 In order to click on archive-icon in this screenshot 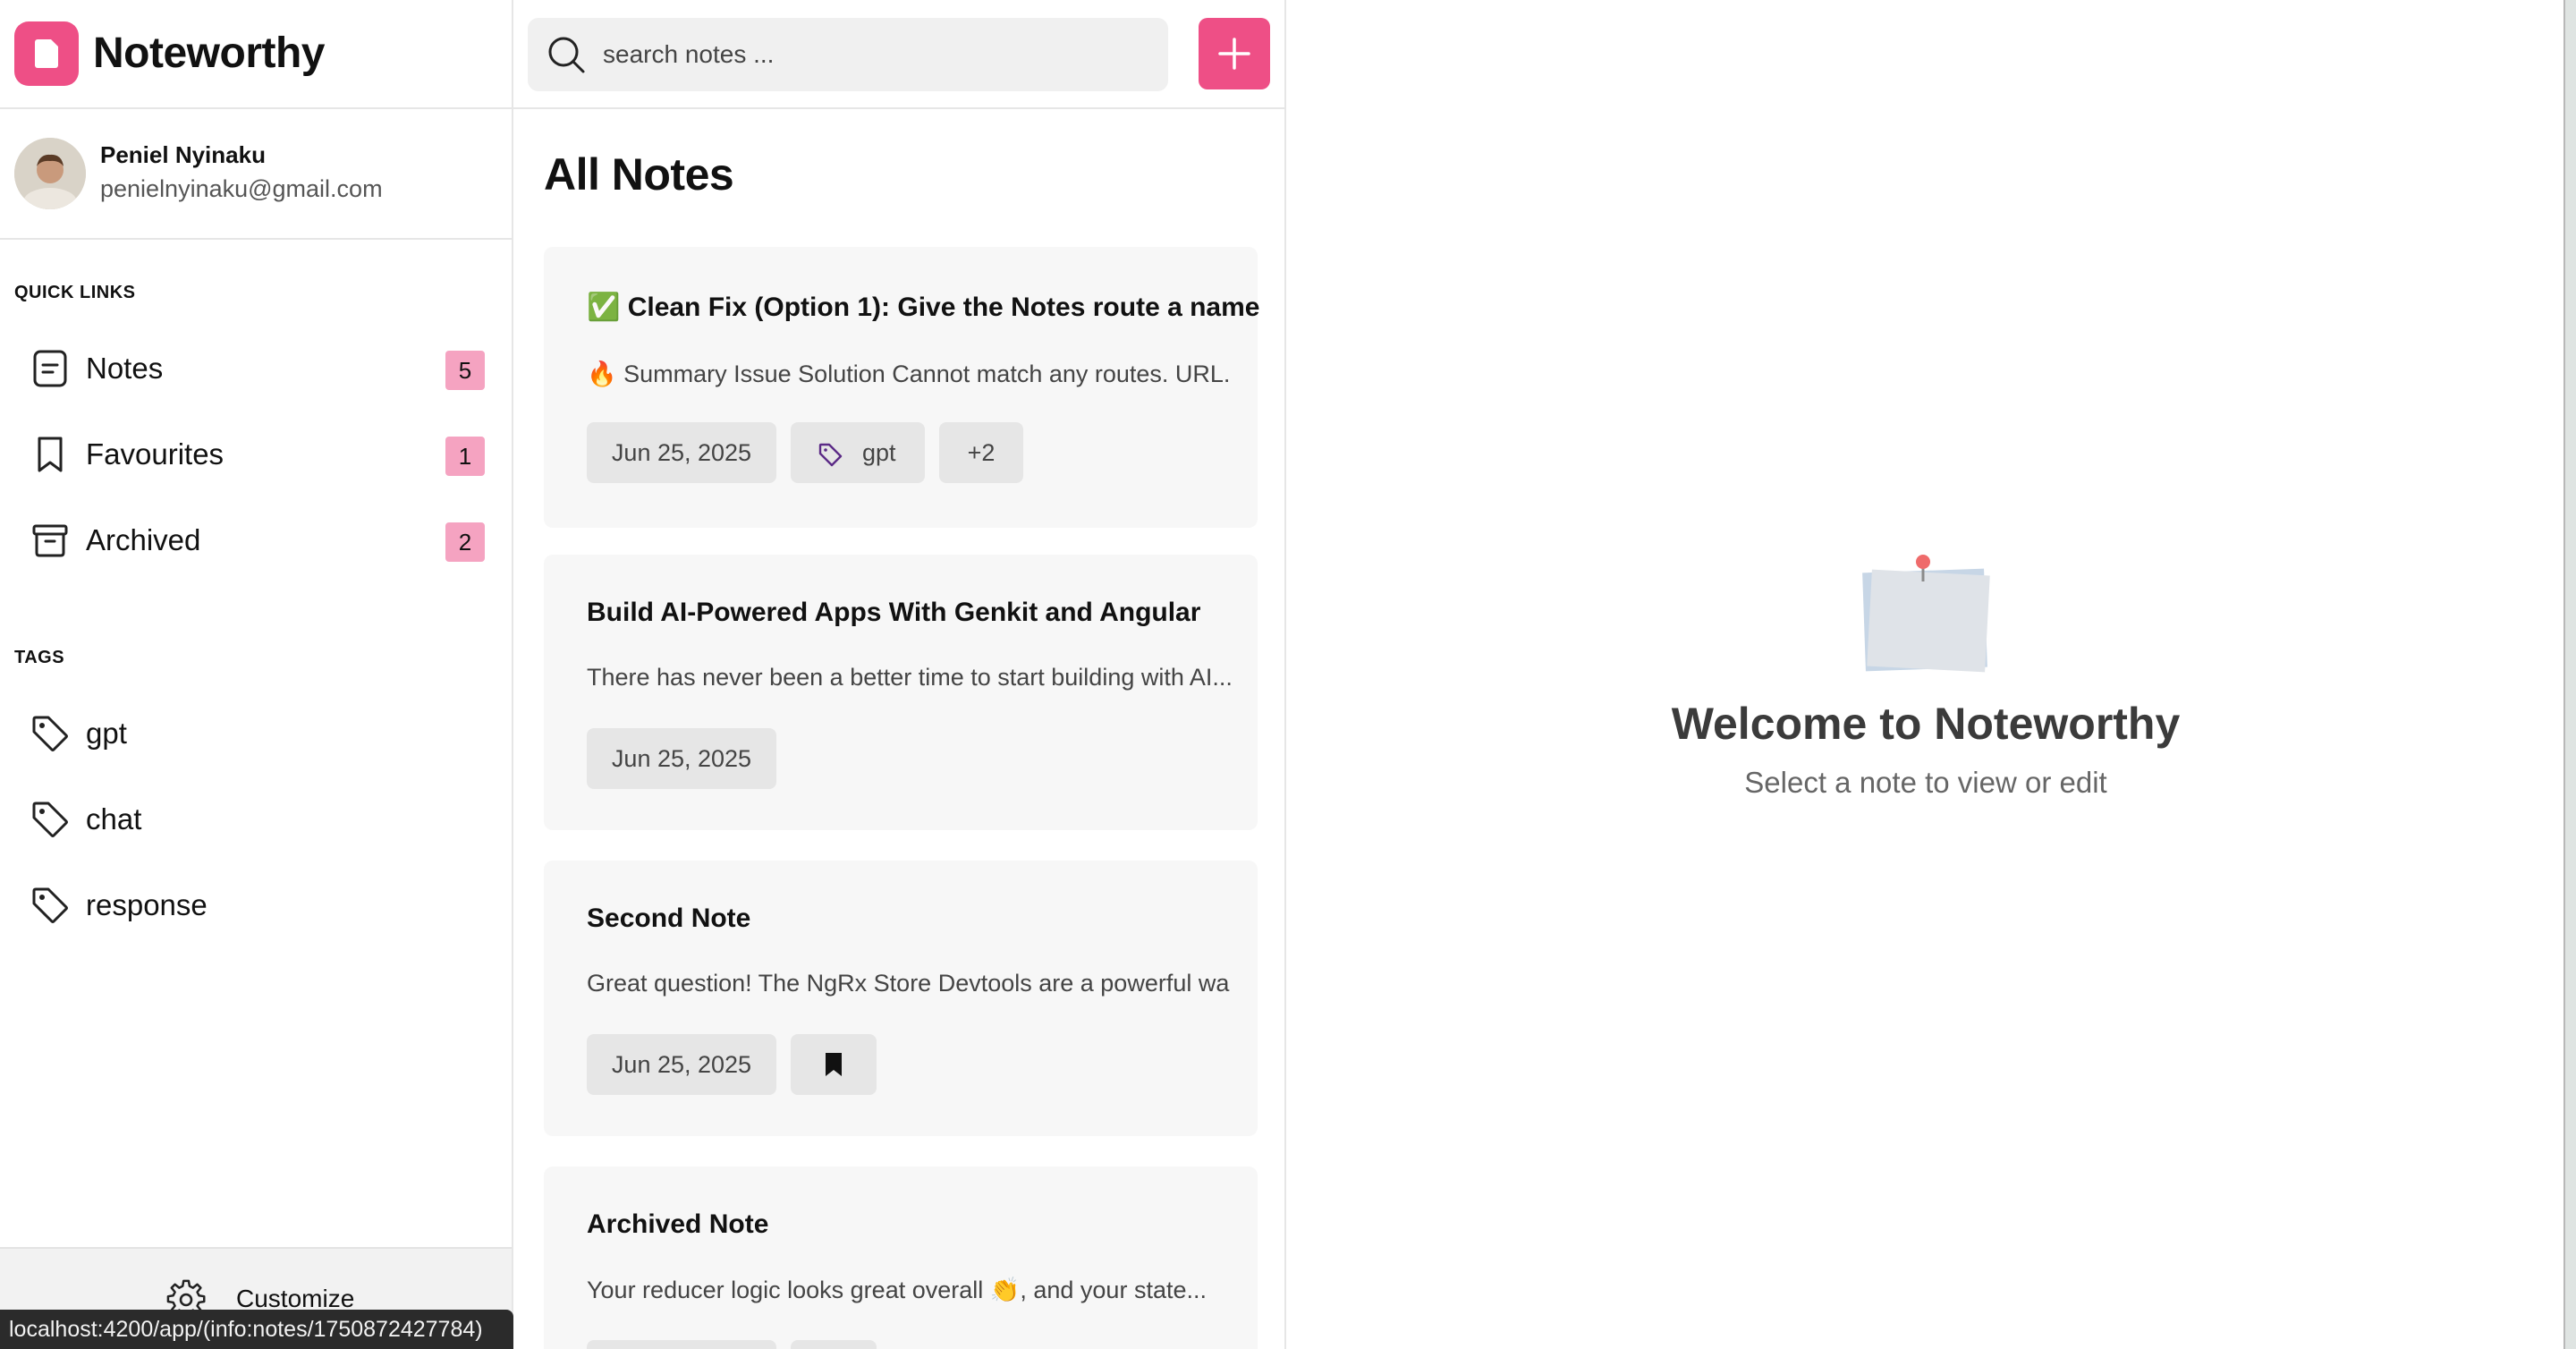, I will do `click(50, 540)`.